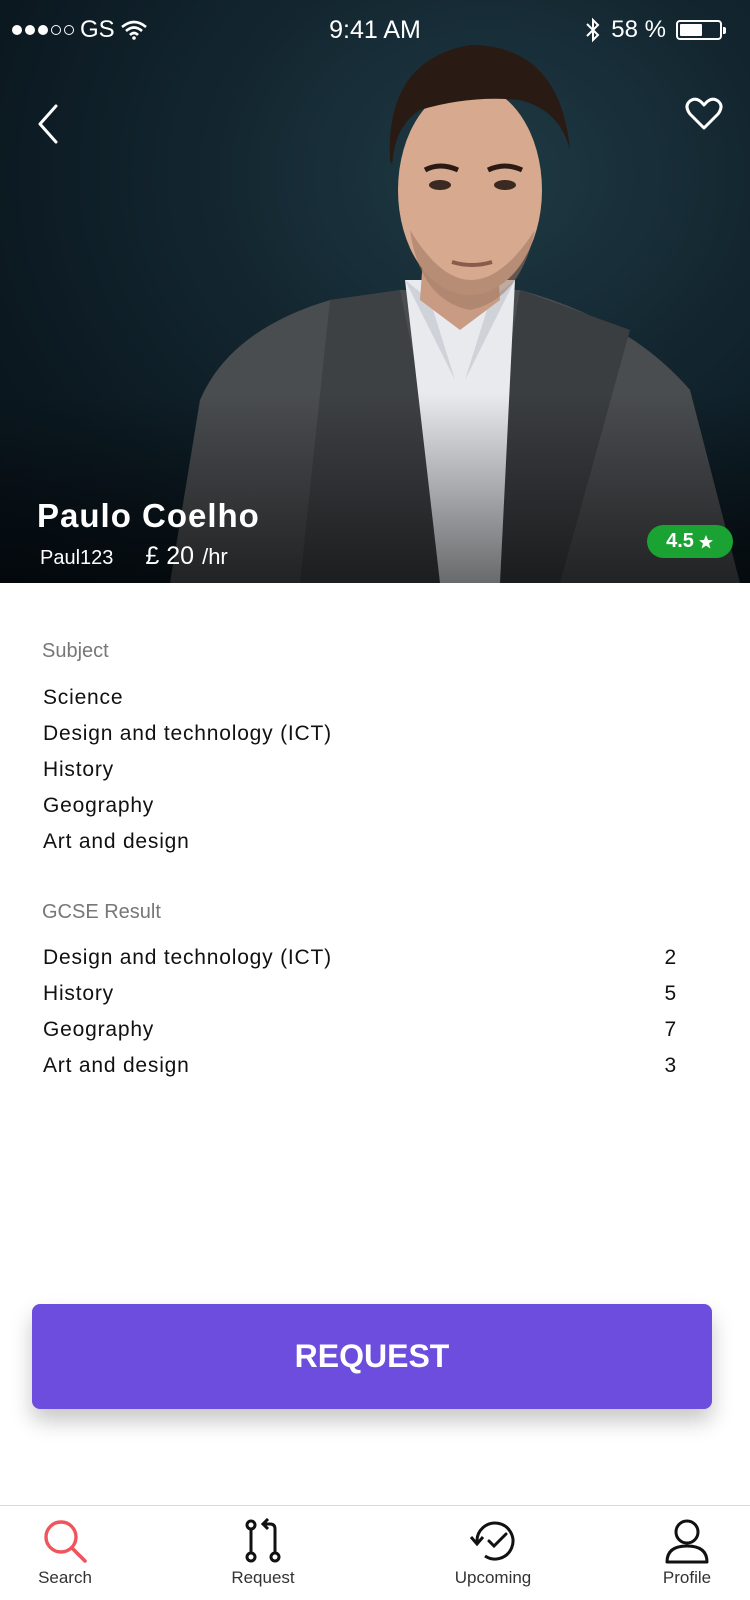 The image size is (750, 1600). I want to click on tutor-price-unit: /hr, so click(215, 556).